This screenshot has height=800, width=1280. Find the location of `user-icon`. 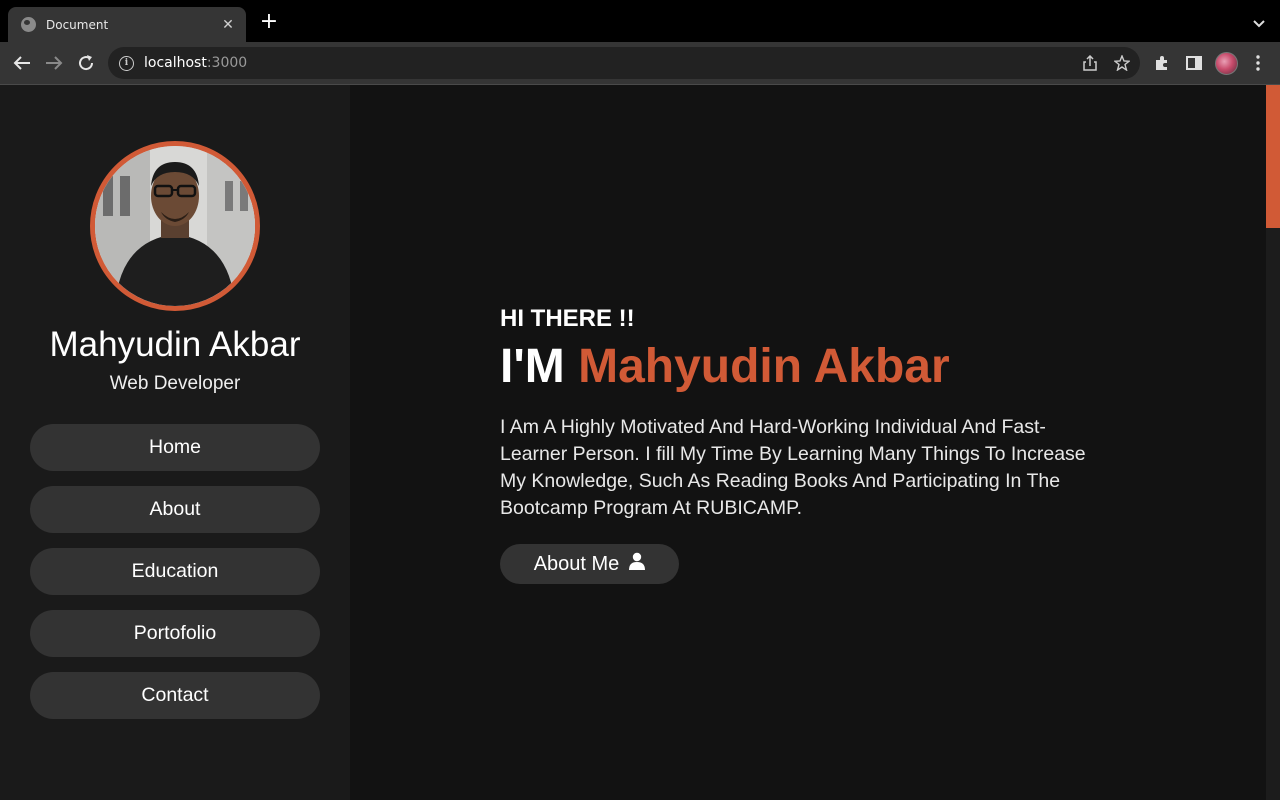

user-icon is located at coordinates (637, 564).